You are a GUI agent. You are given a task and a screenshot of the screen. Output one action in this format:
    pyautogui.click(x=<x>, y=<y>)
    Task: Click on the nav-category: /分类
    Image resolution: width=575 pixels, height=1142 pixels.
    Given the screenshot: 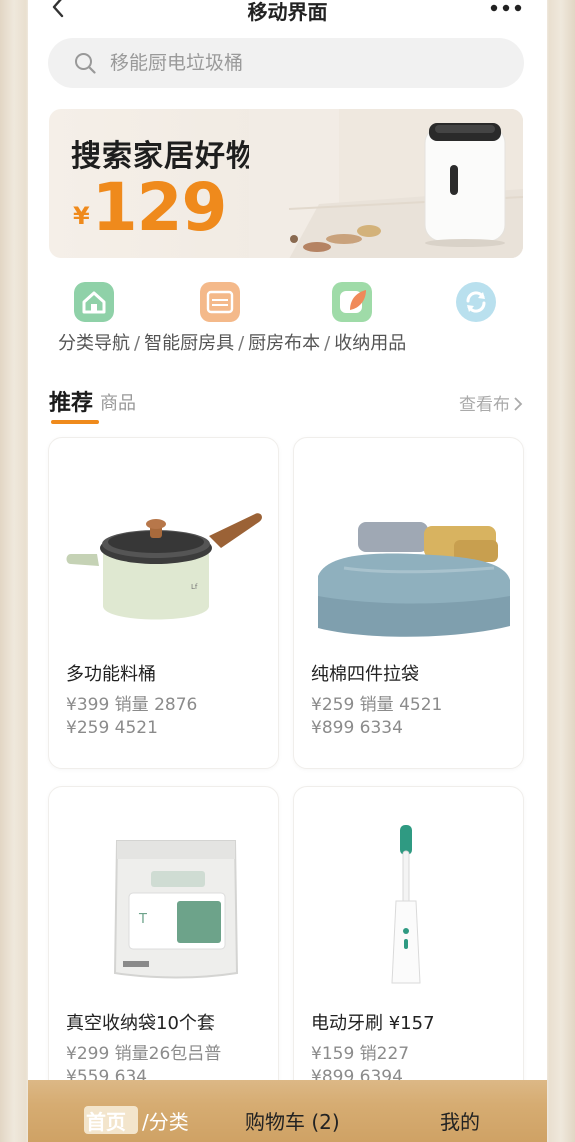 What is the action you would take?
    pyautogui.click(x=165, y=1120)
    